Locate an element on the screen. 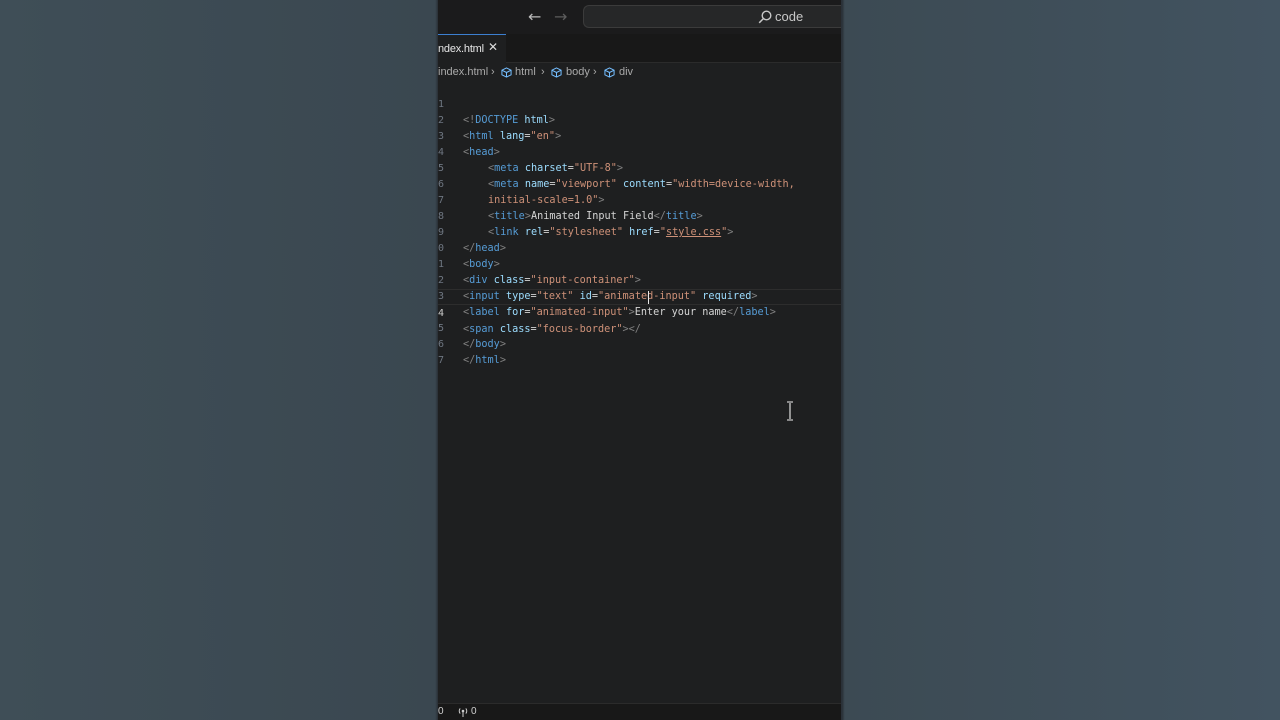 Image resolution: width=1280 pixels, height=720 pixels. code-line: 2 <html lang="en"> is located at coordinates (639, 119).